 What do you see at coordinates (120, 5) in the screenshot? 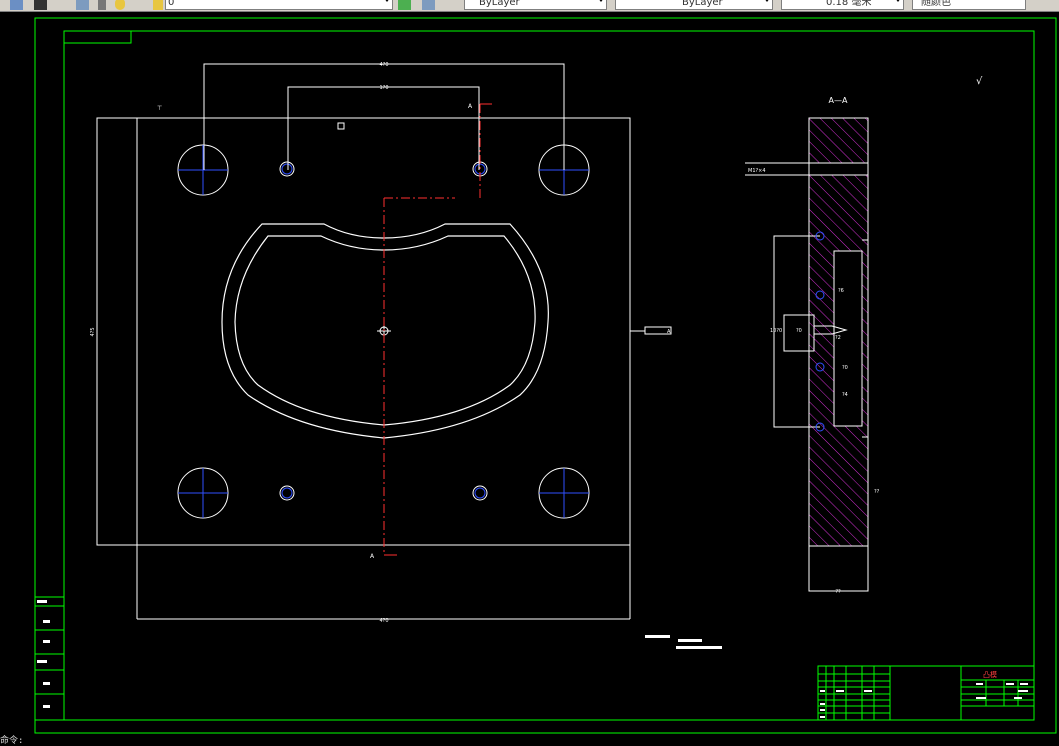
I see `sun-icon` at bounding box center [120, 5].